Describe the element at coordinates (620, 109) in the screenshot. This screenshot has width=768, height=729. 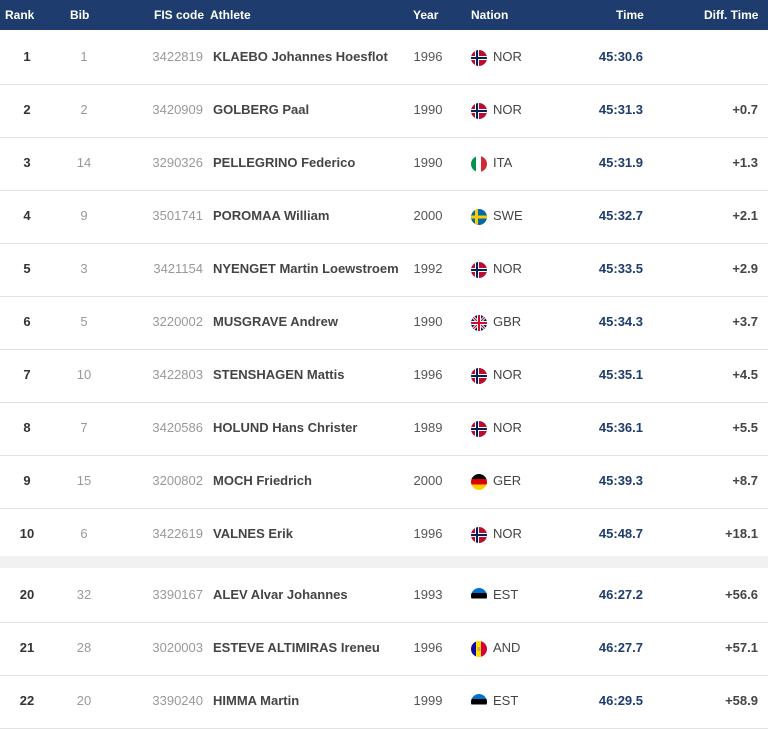
I see `time-cell: 45:31.3` at that location.